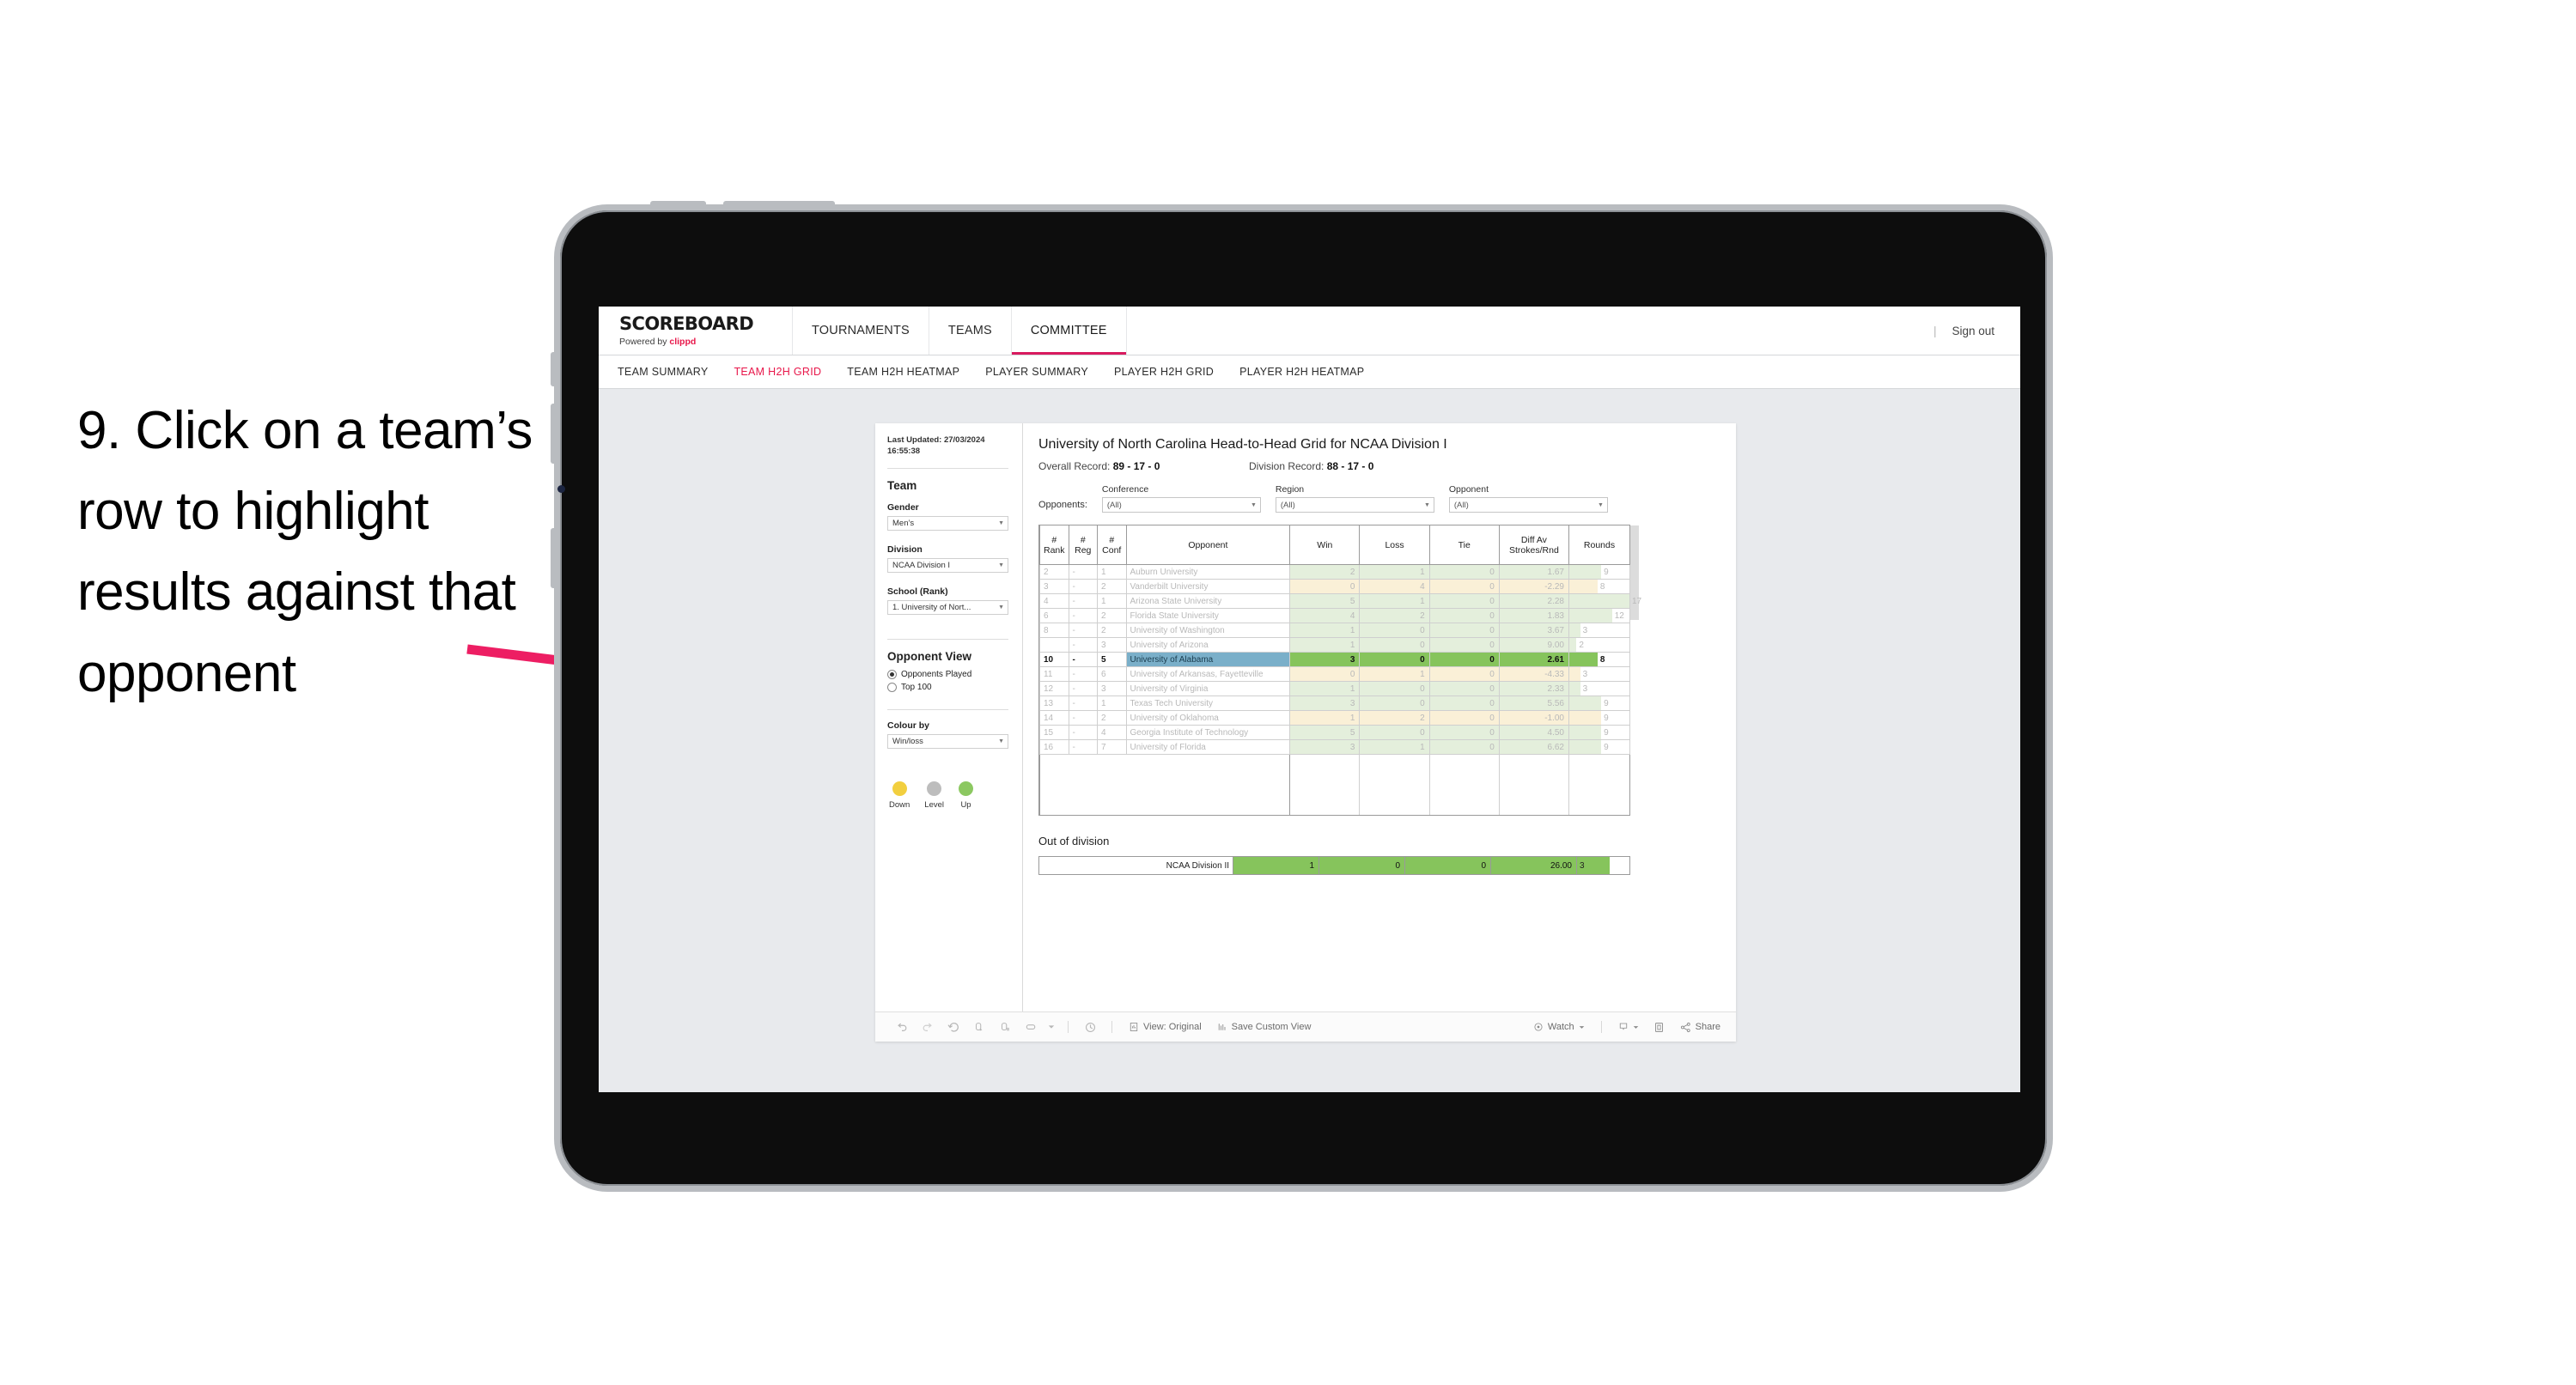 This screenshot has height=1385, width=2576. I want to click on device-camera, so click(561, 489).